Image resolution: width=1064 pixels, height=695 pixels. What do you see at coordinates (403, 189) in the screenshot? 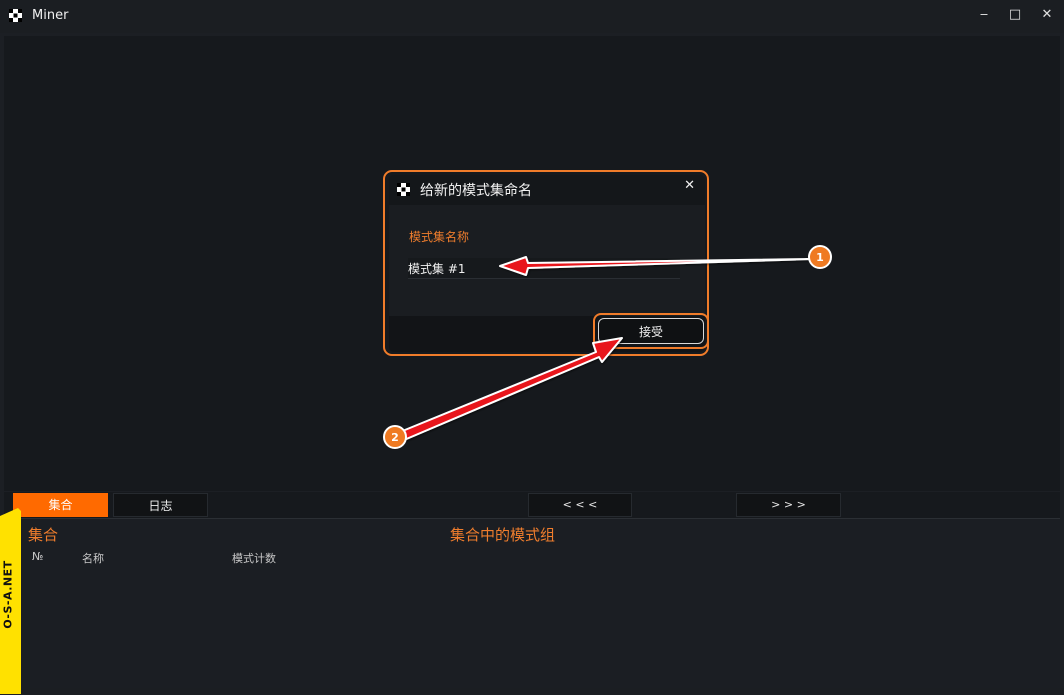
I see `dialog-logo-icon` at bounding box center [403, 189].